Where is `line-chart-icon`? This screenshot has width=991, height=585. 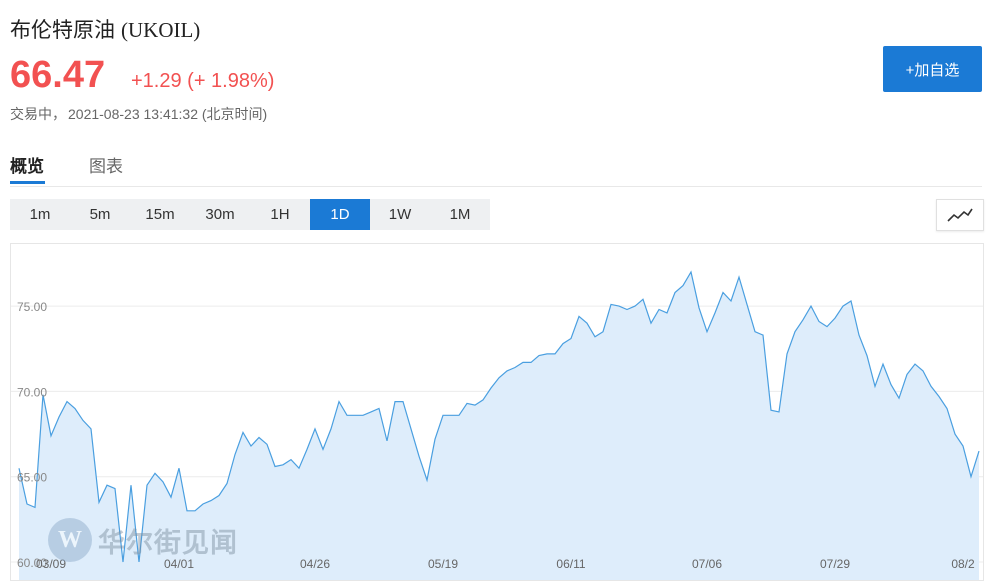 line-chart-icon is located at coordinates (960, 215).